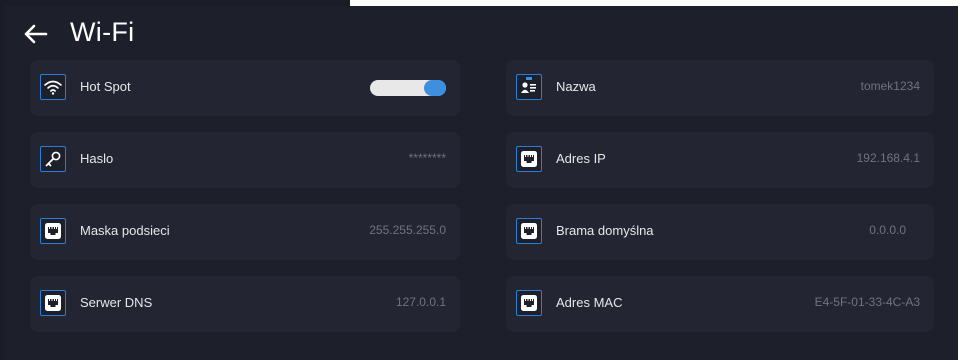 The height and width of the screenshot is (360, 963). Describe the element at coordinates (720, 304) in the screenshot. I see `mac-address-row: Adres MAC E4-5F-01-33-4C-A3` at that location.